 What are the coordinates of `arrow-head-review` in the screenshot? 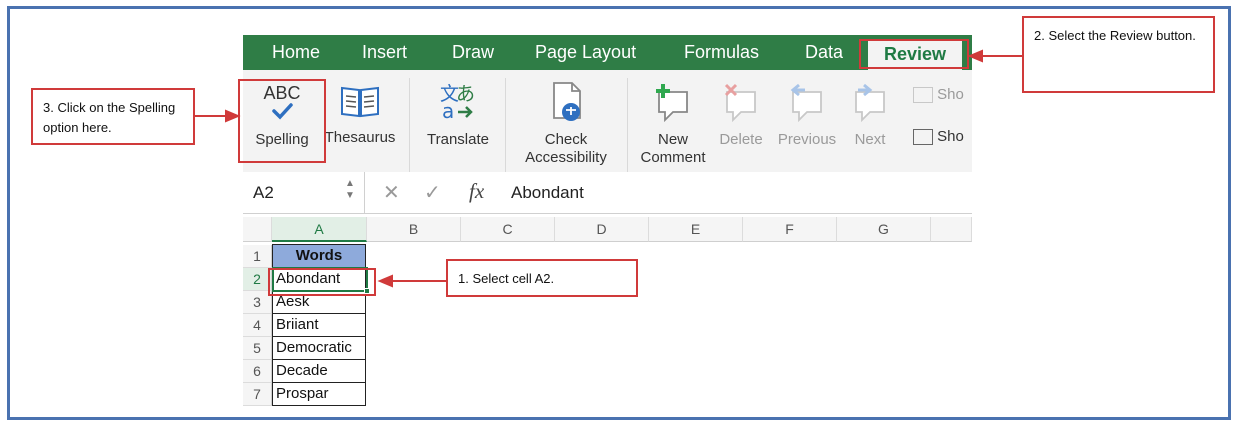 It's located at (975, 56).